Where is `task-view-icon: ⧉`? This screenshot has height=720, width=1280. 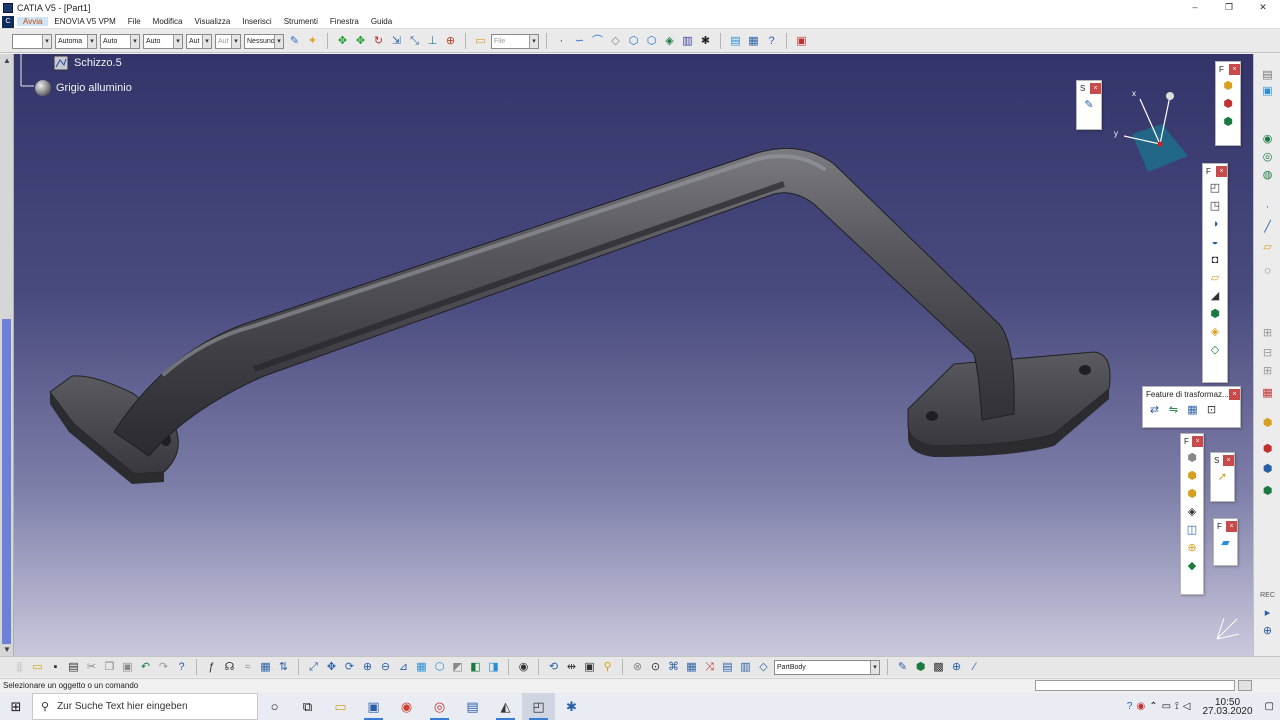
task-view-icon: ⧉ is located at coordinates (307, 706).